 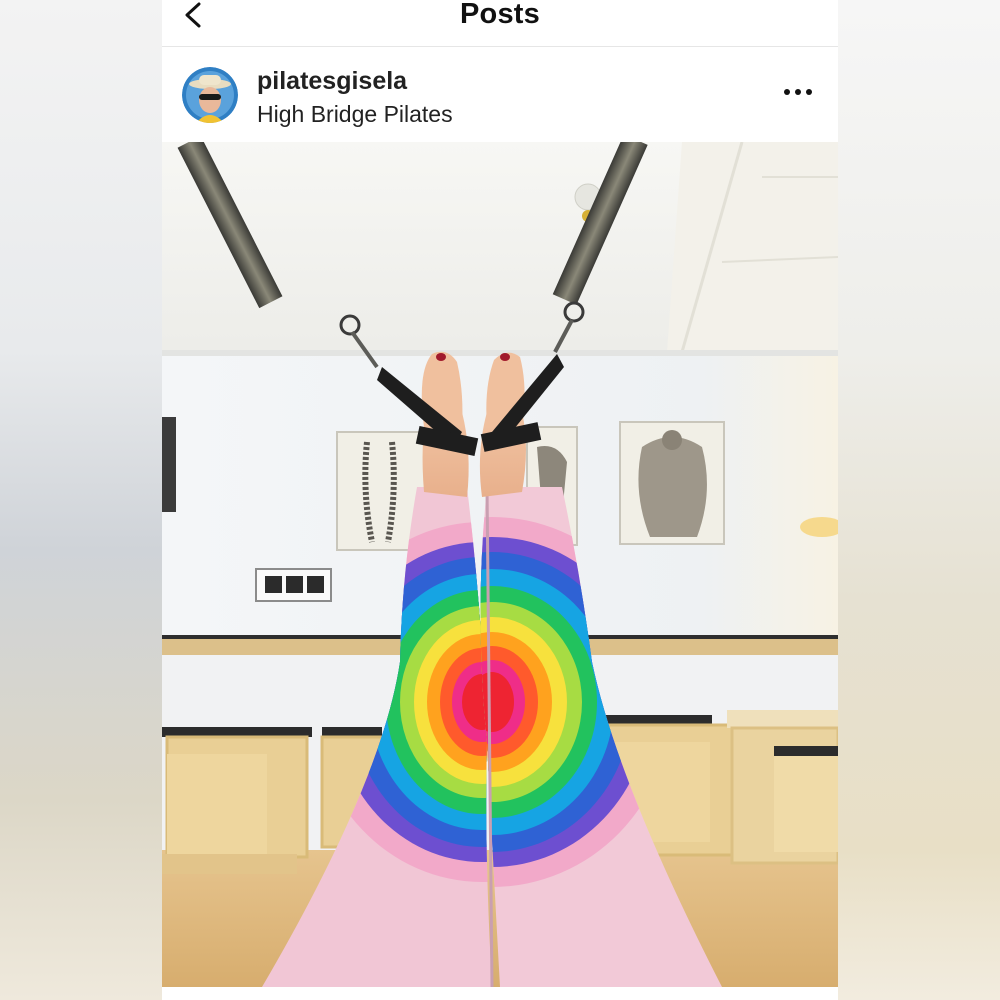 I want to click on avatar, so click(x=210, y=95).